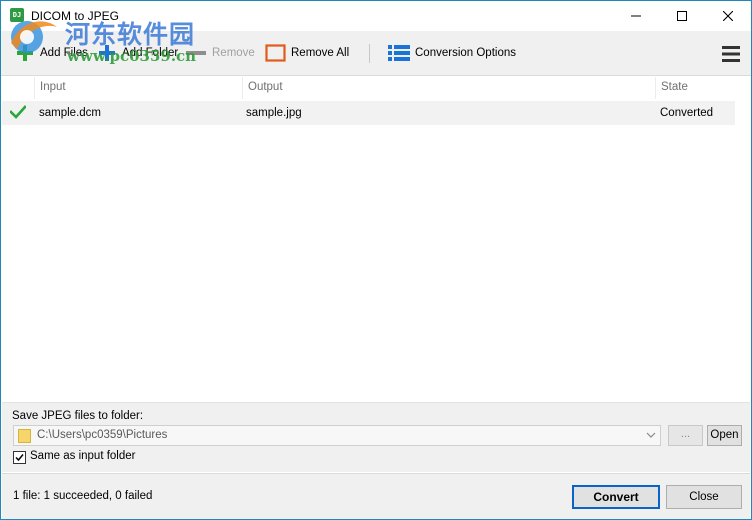 The width and height of the screenshot is (752, 520). Describe the element at coordinates (18, 112) in the screenshot. I see `checkmark-icon` at that location.